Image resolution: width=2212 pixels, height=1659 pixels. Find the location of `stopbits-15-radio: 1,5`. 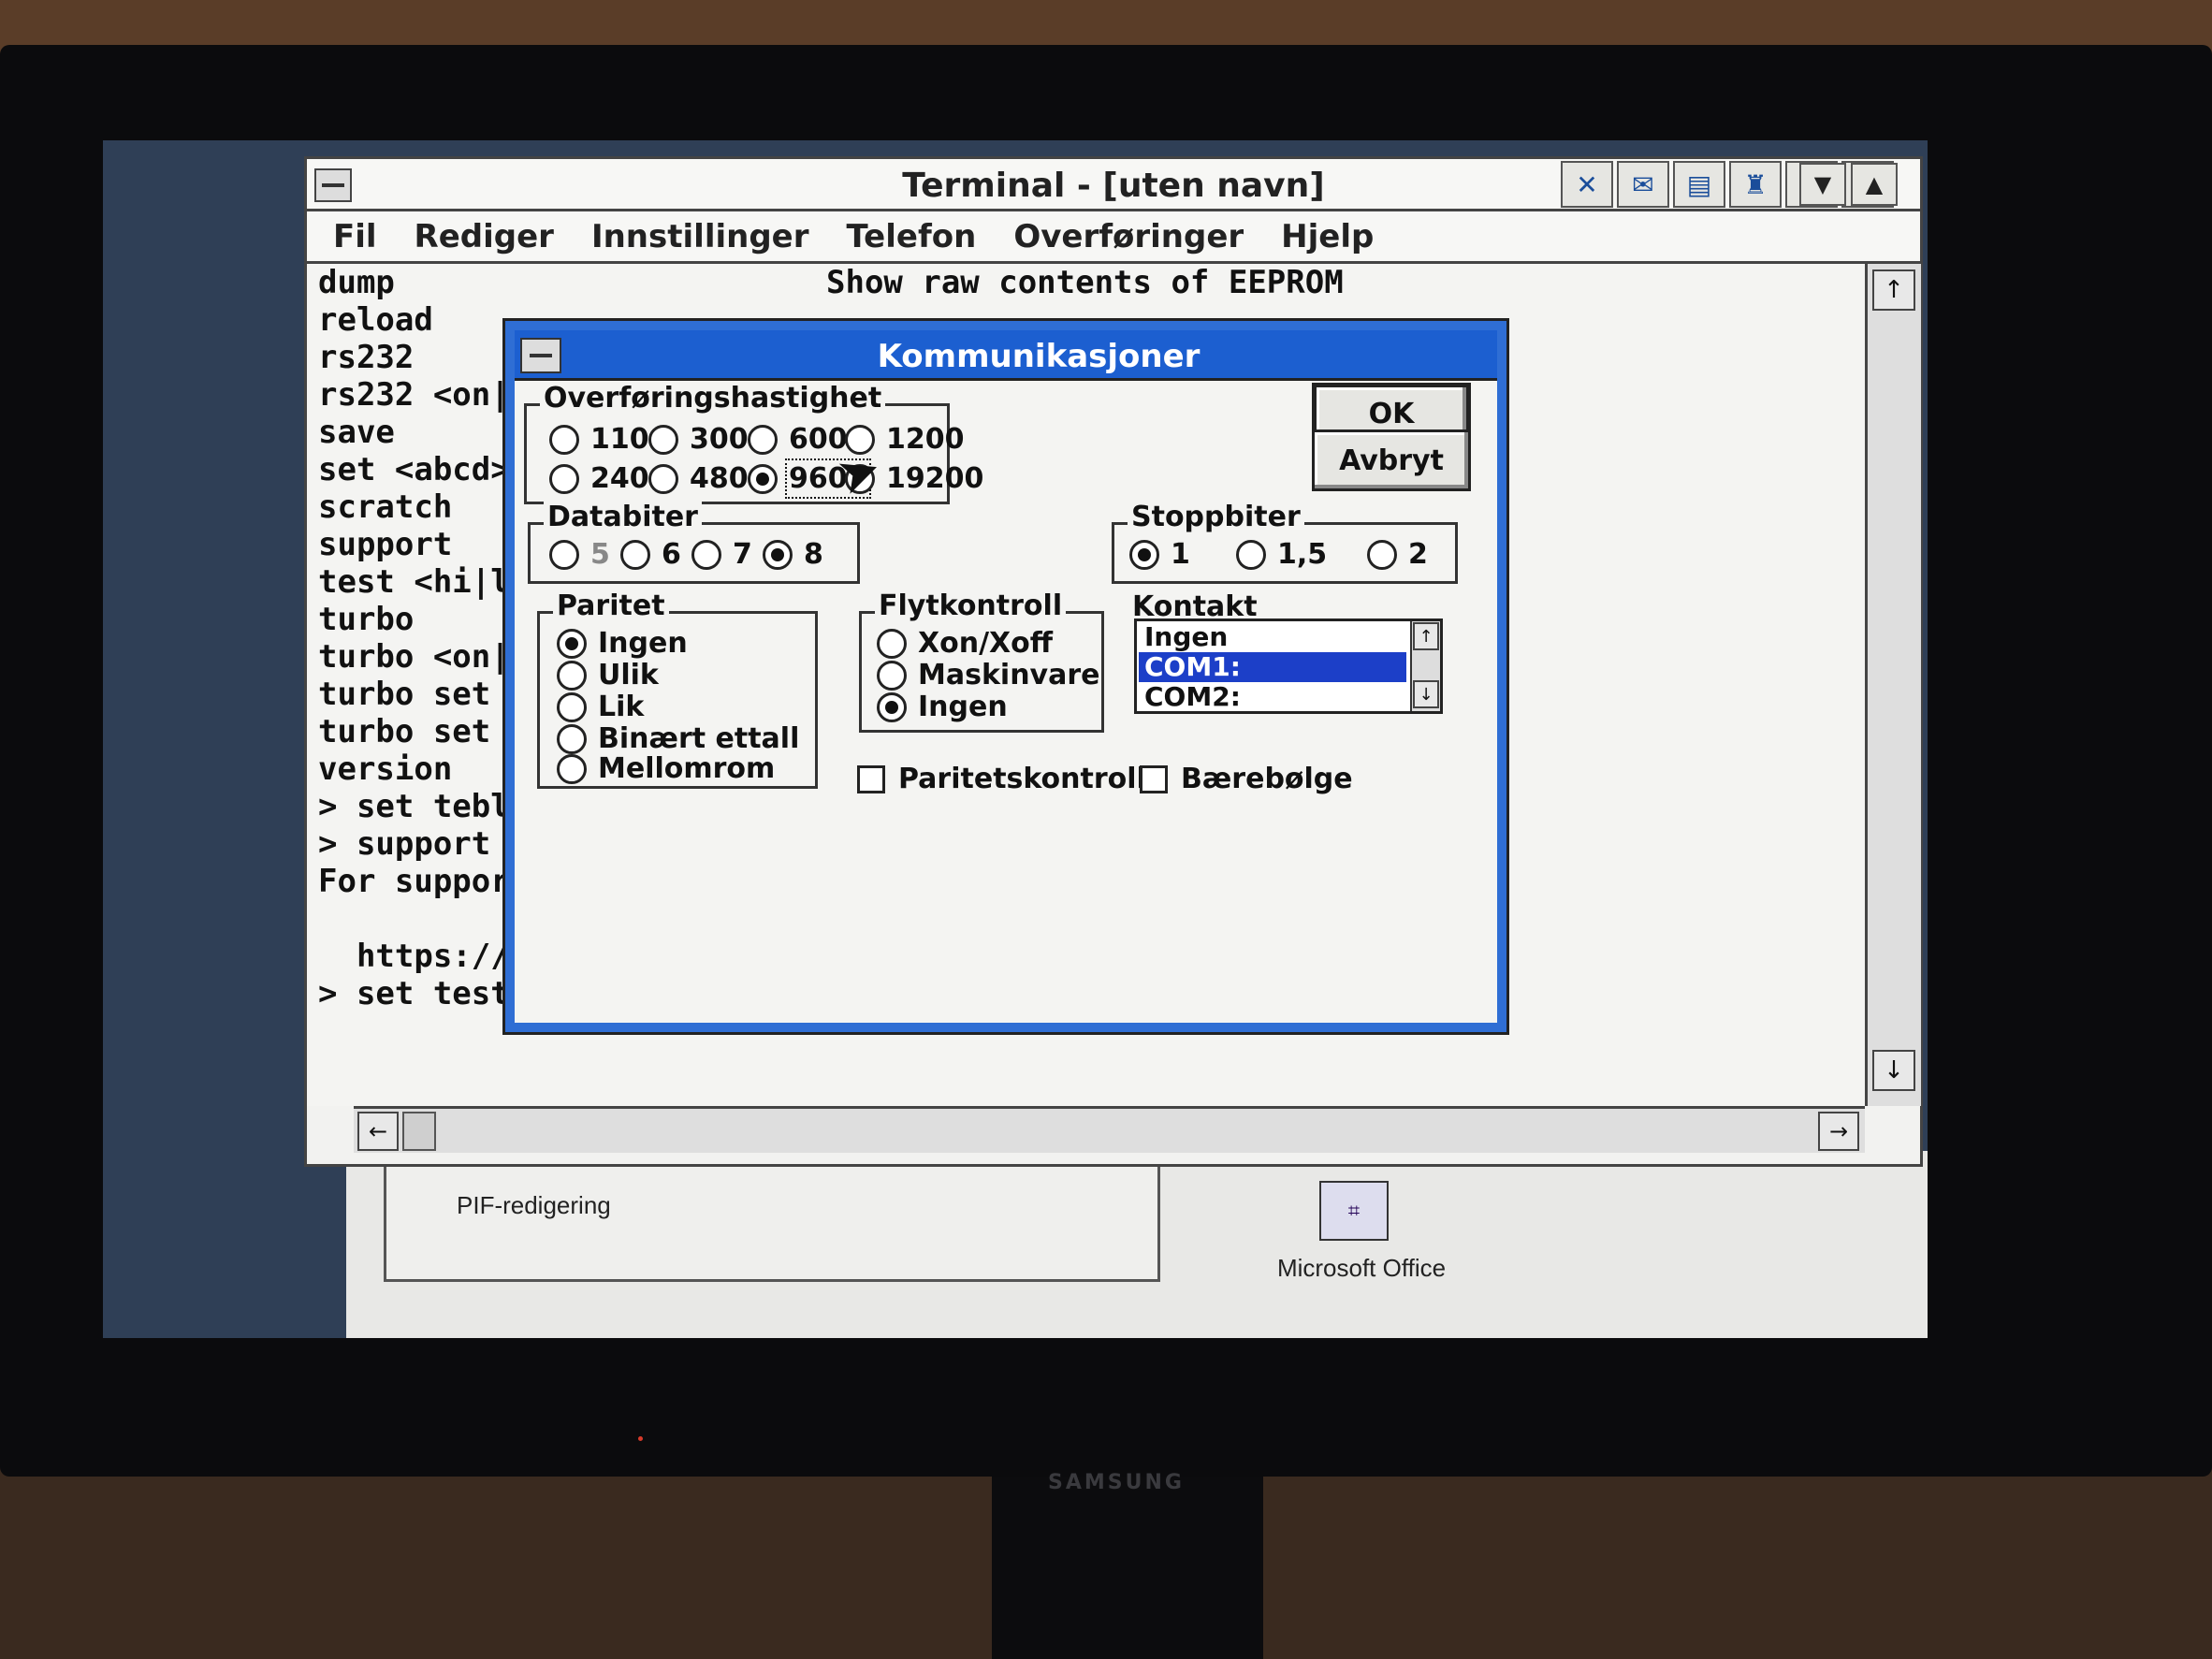

stopbits-15-radio: 1,5 is located at coordinates (1281, 554).